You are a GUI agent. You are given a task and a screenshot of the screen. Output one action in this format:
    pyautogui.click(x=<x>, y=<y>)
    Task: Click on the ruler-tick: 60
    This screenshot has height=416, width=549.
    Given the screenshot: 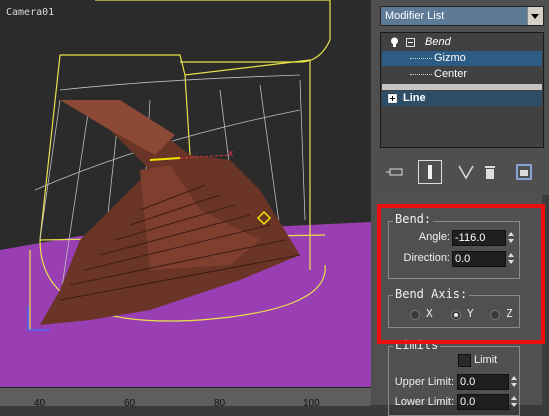 What is the action you would take?
    pyautogui.click(x=130, y=403)
    